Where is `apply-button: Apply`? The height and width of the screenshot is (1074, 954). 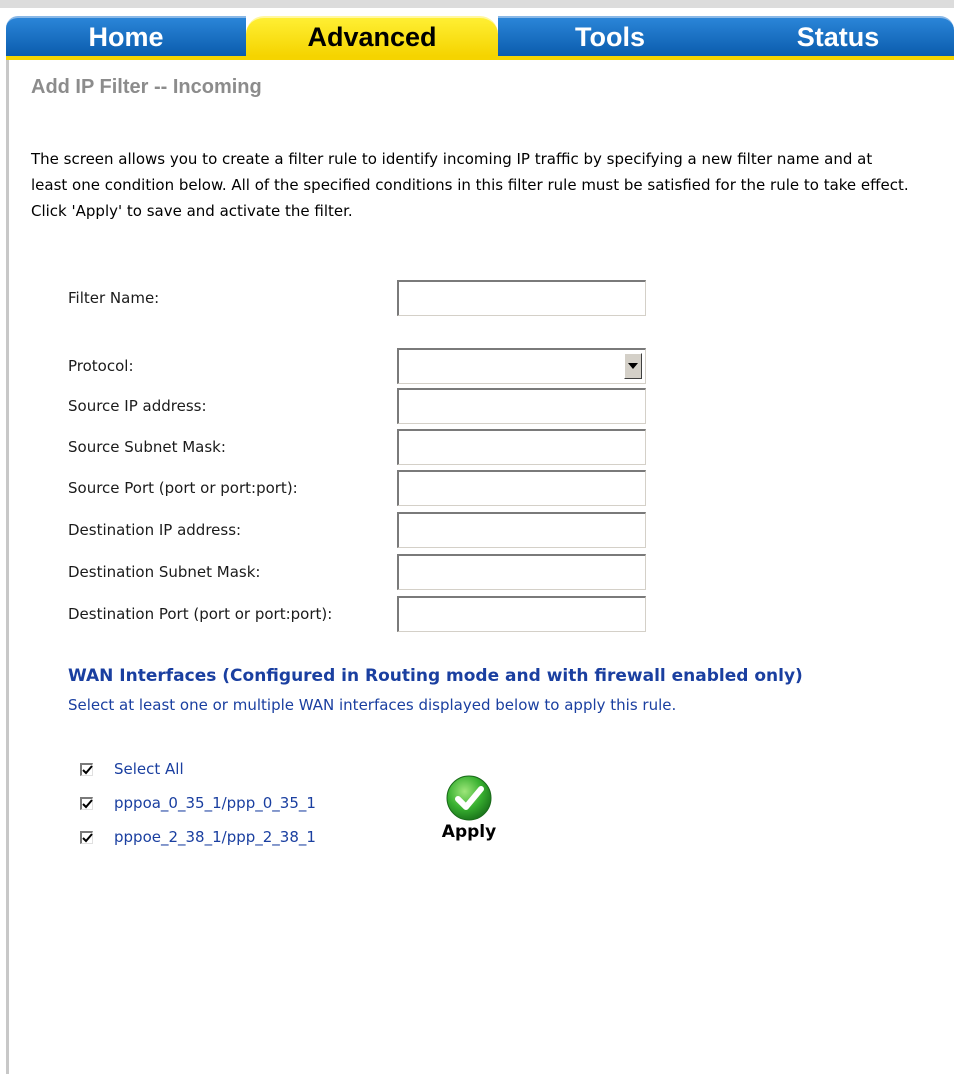
apply-button: Apply is located at coordinates (469, 814).